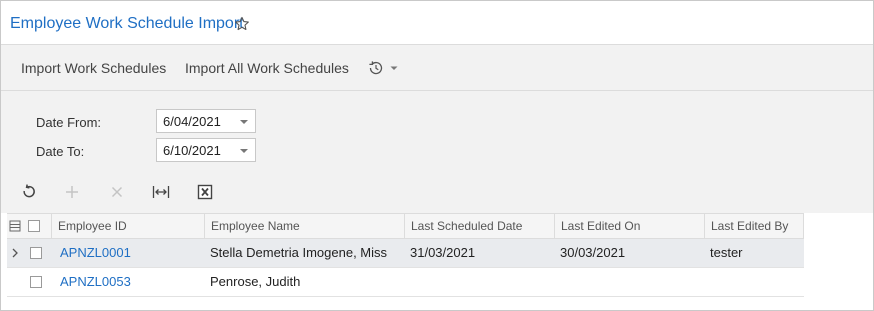 The width and height of the screenshot is (874, 311). What do you see at coordinates (192, 121) in the screenshot?
I see `date-from-value: 6/04/2021` at bounding box center [192, 121].